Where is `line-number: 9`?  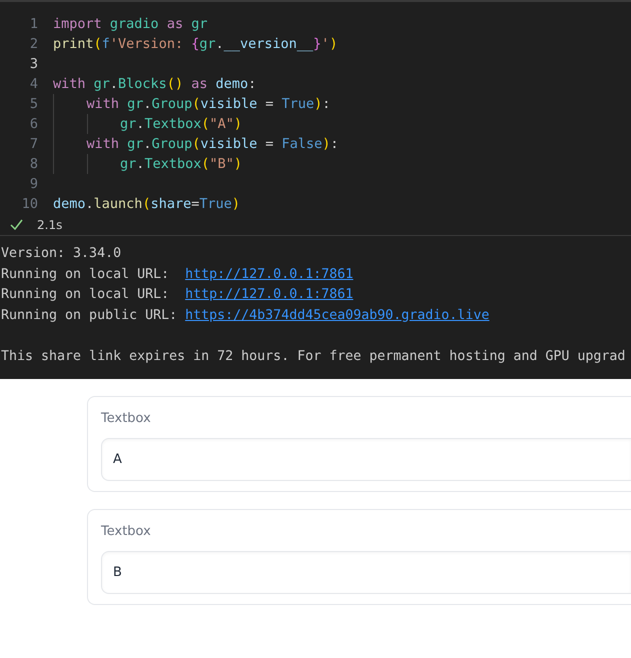
line-number: 9 is located at coordinates (33, 184).